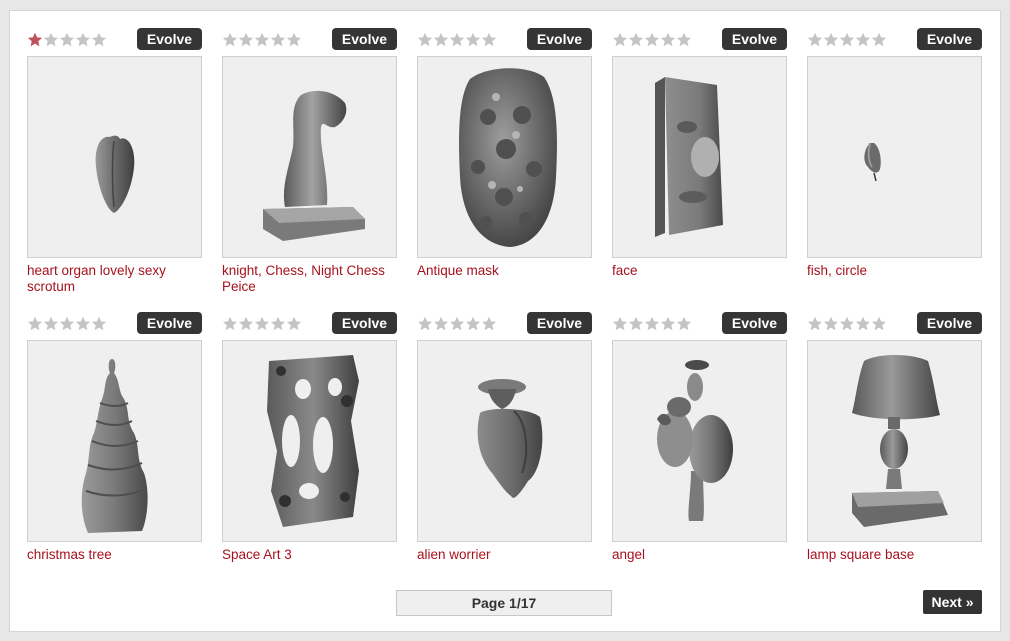 Image resolution: width=1010 pixels, height=641 pixels. What do you see at coordinates (504, 603) in the screenshot?
I see `page-indicator: Page 1/17` at bounding box center [504, 603].